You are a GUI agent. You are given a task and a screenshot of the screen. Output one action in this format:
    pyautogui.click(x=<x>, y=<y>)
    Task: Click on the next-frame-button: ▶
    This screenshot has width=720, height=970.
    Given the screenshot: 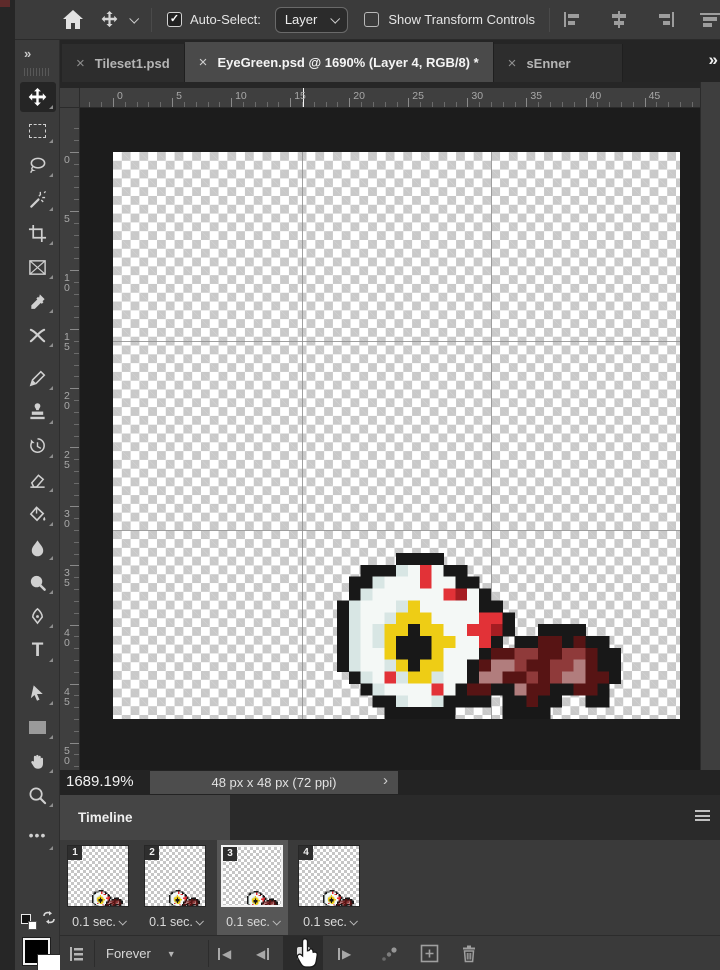 What is the action you would take?
    pyautogui.click(x=344, y=953)
    